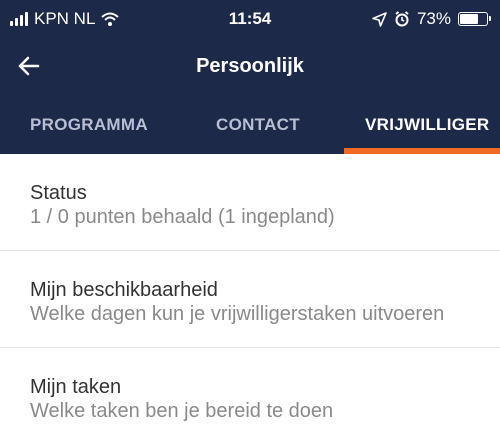 This screenshot has width=500, height=444. Describe the element at coordinates (76, 387) in the screenshot. I see `item-title: Mijn taken` at that location.